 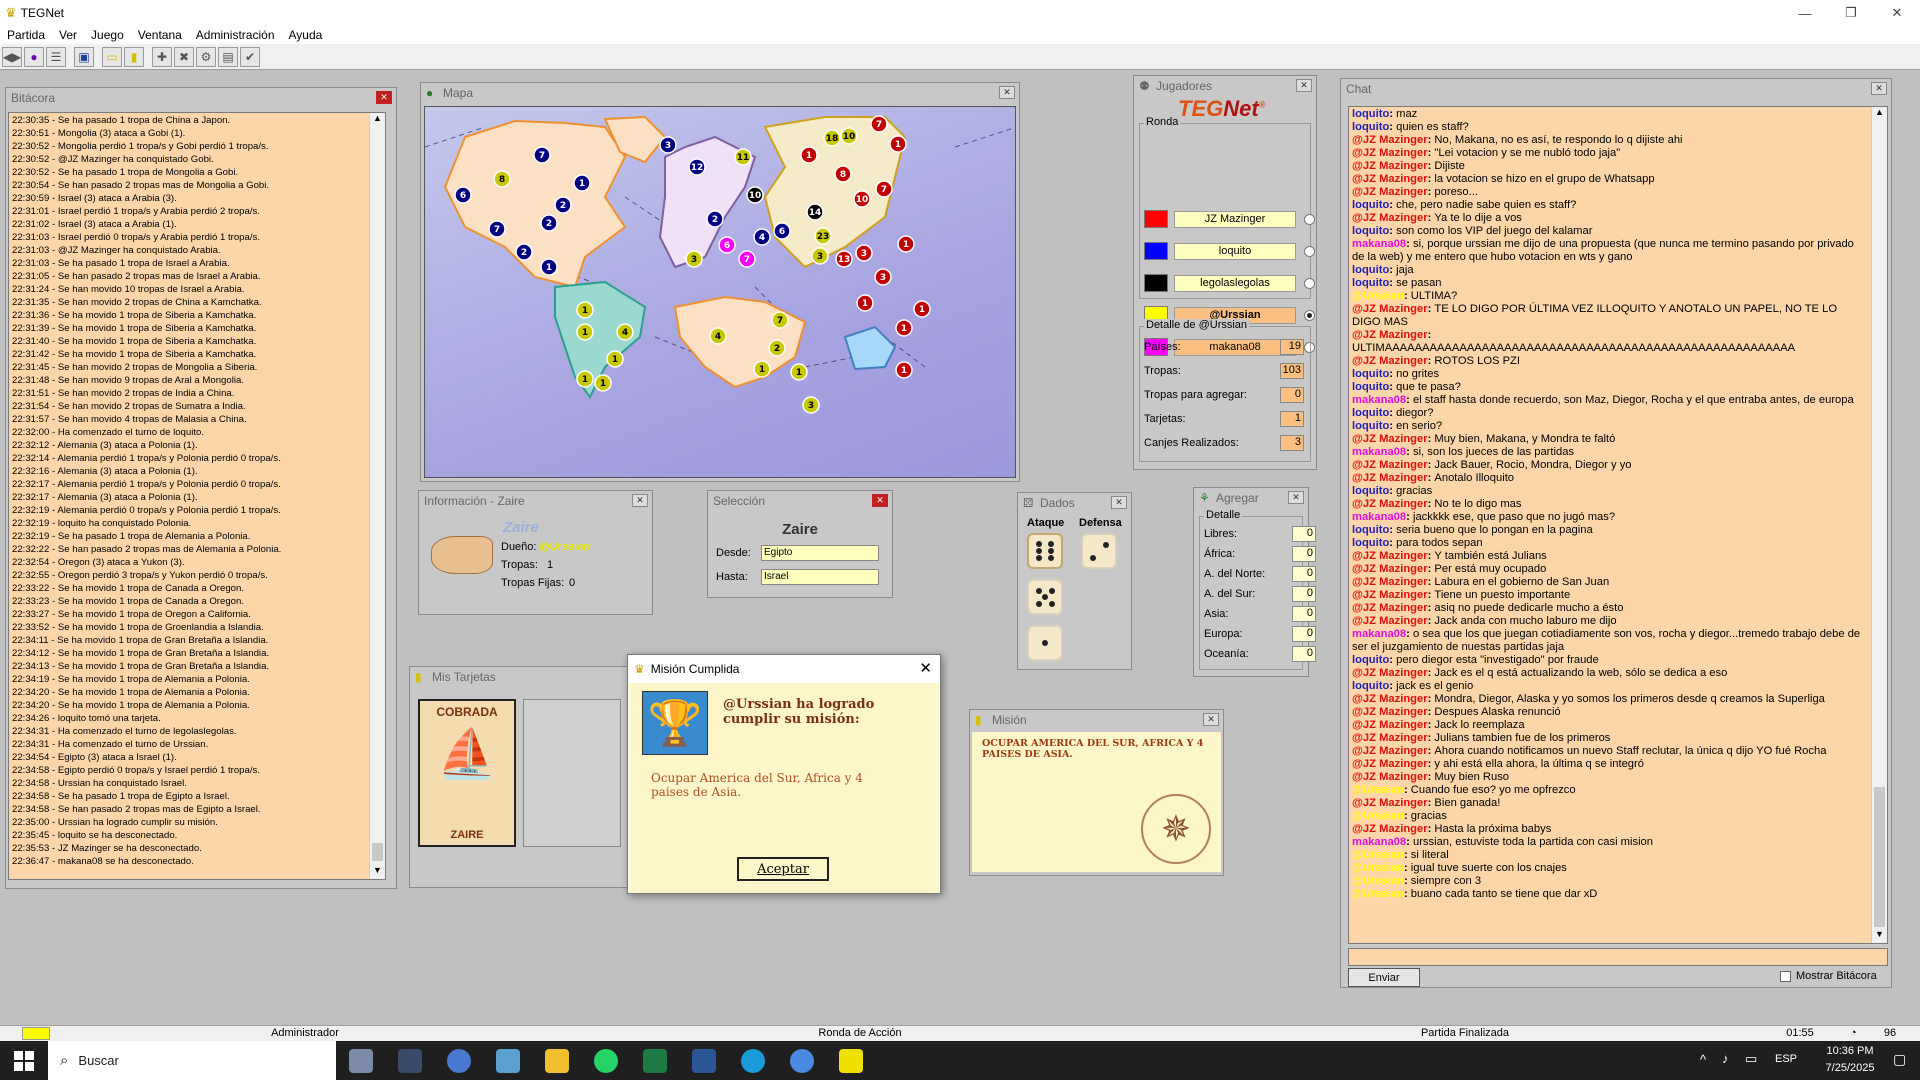 What do you see at coordinates (743, 157) in the screenshot?
I see `army-marker: 11` at bounding box center [743, 157].